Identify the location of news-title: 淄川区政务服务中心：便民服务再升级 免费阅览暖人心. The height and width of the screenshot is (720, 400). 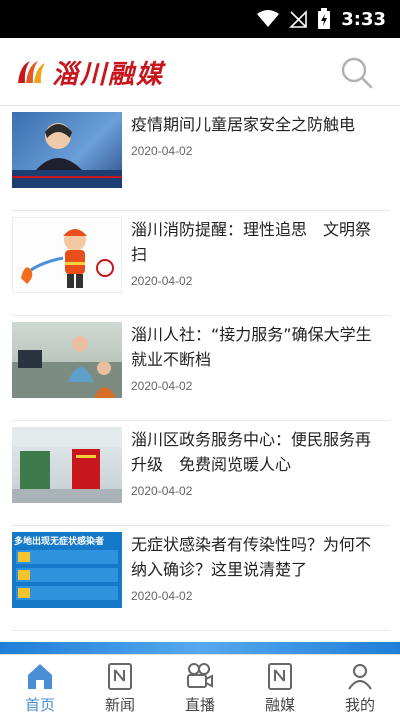
(251, 452).